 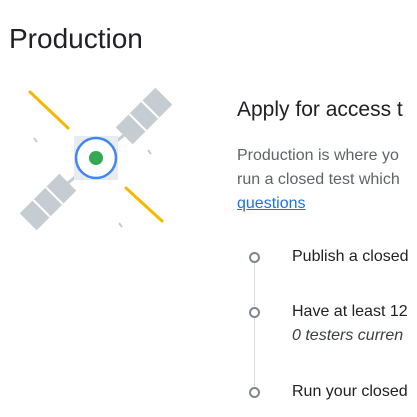 What do you see at coordinates (271, 203) in the screenshot?
I see `questions-link: questions` at bounding box center [271, 203].